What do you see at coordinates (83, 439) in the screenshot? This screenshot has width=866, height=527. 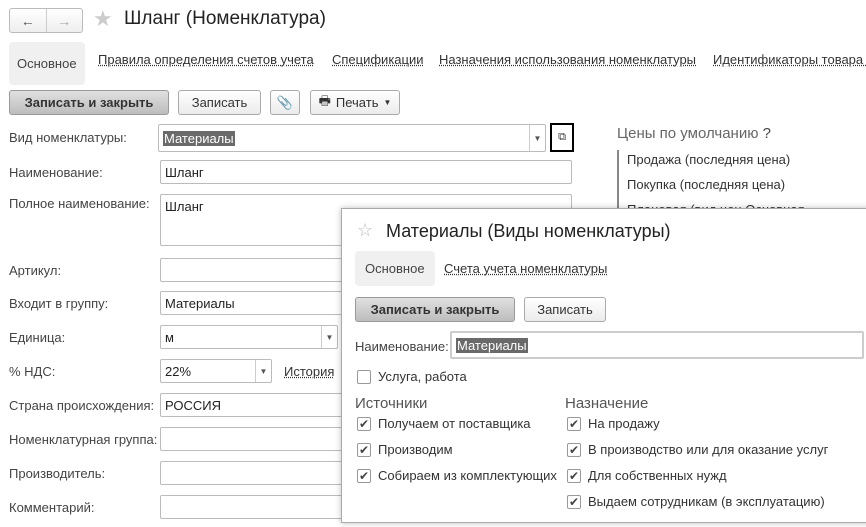 I see `nom-group-label: Номенклатурная группа:` at bounding box center [83, 439].